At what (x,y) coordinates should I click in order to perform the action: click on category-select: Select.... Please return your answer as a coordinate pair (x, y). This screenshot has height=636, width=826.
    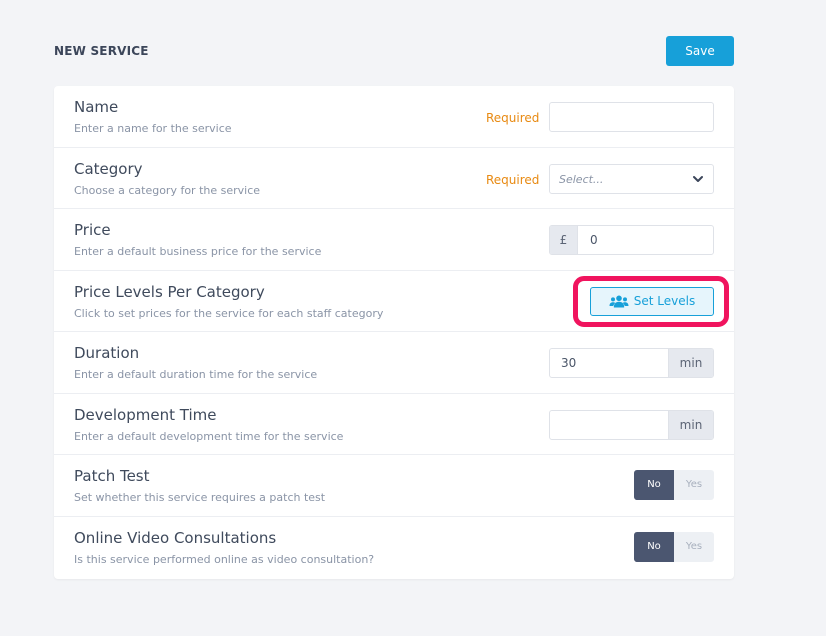
    Looking at the image, I should click on (631, 178).